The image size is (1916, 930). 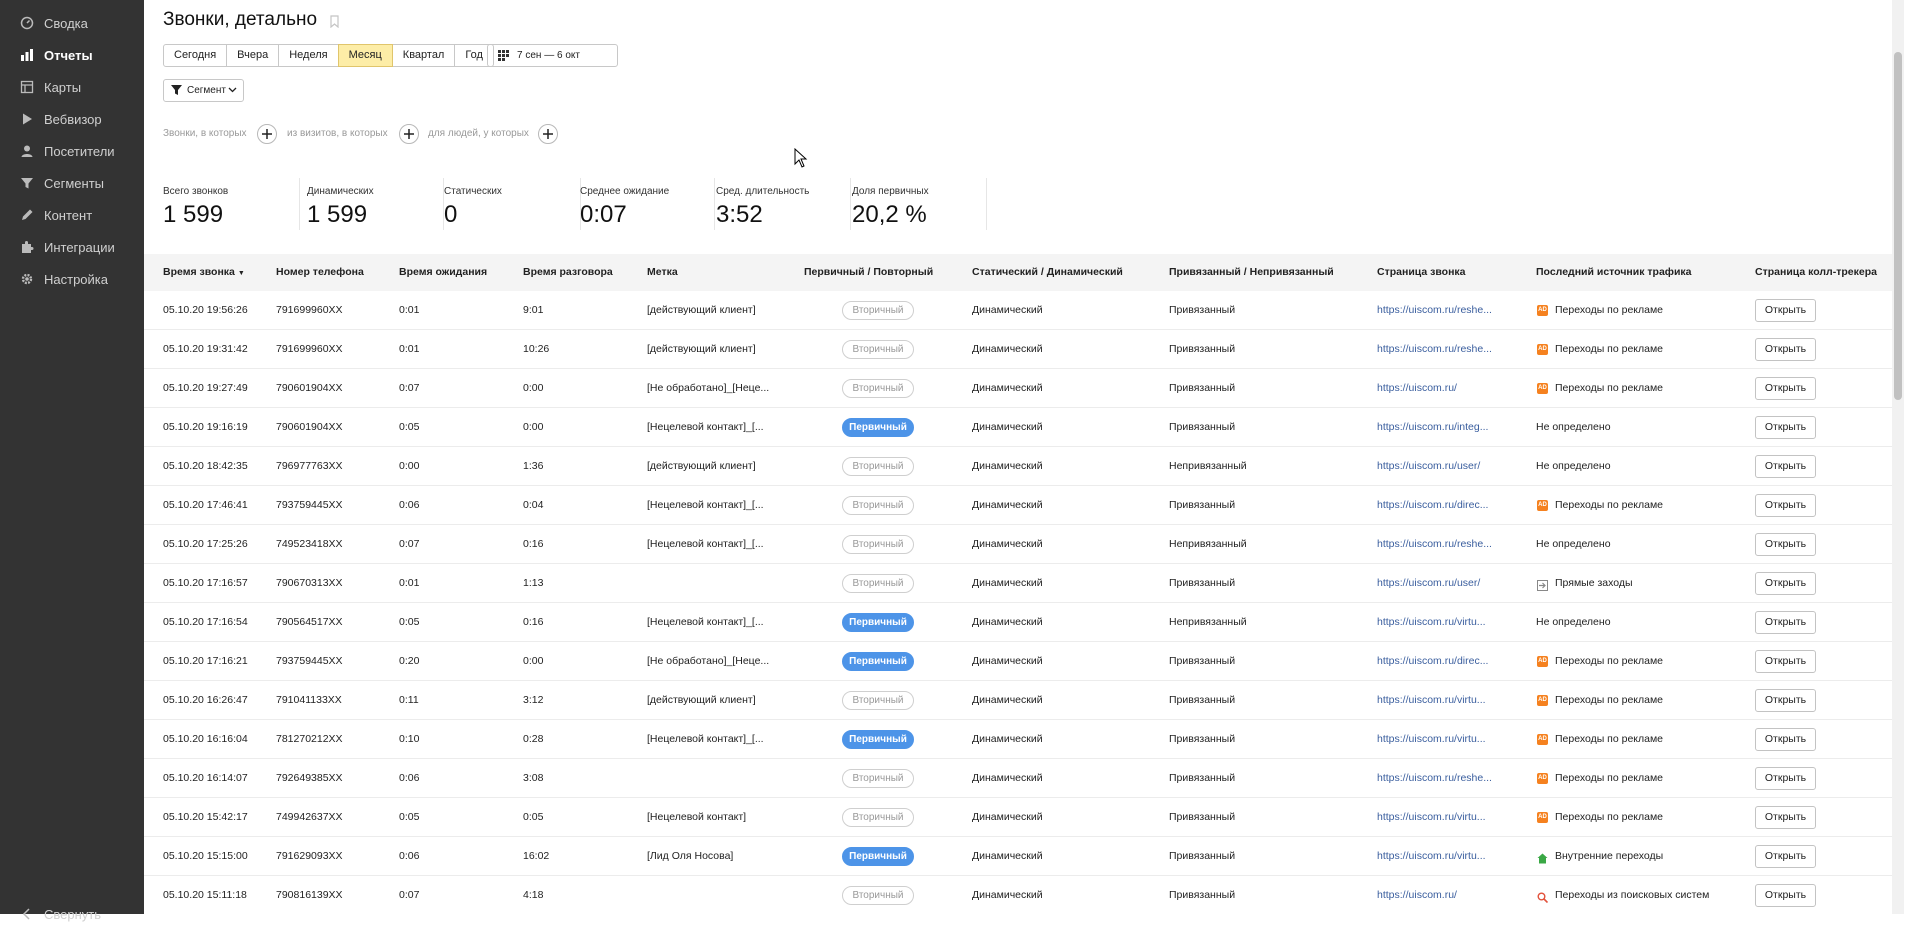 I want to click on sidebar-item-webvisor: Вебвизор, so click(x=72, y=119).